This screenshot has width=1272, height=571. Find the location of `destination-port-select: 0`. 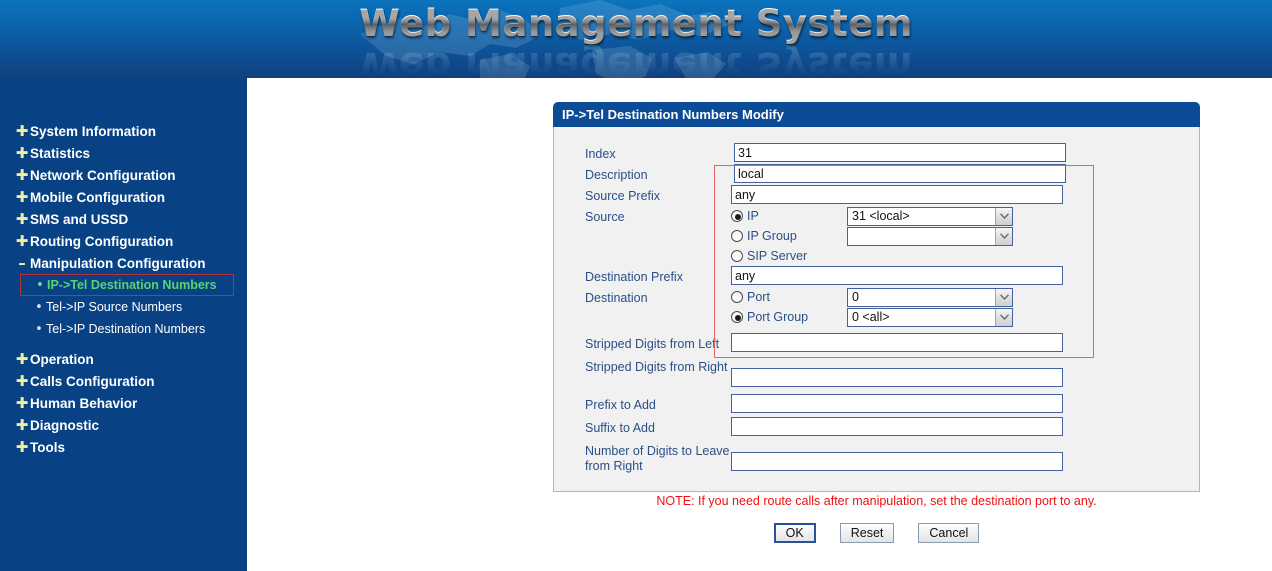

destination-port-select: 0 is located at coordinates (930, 297).